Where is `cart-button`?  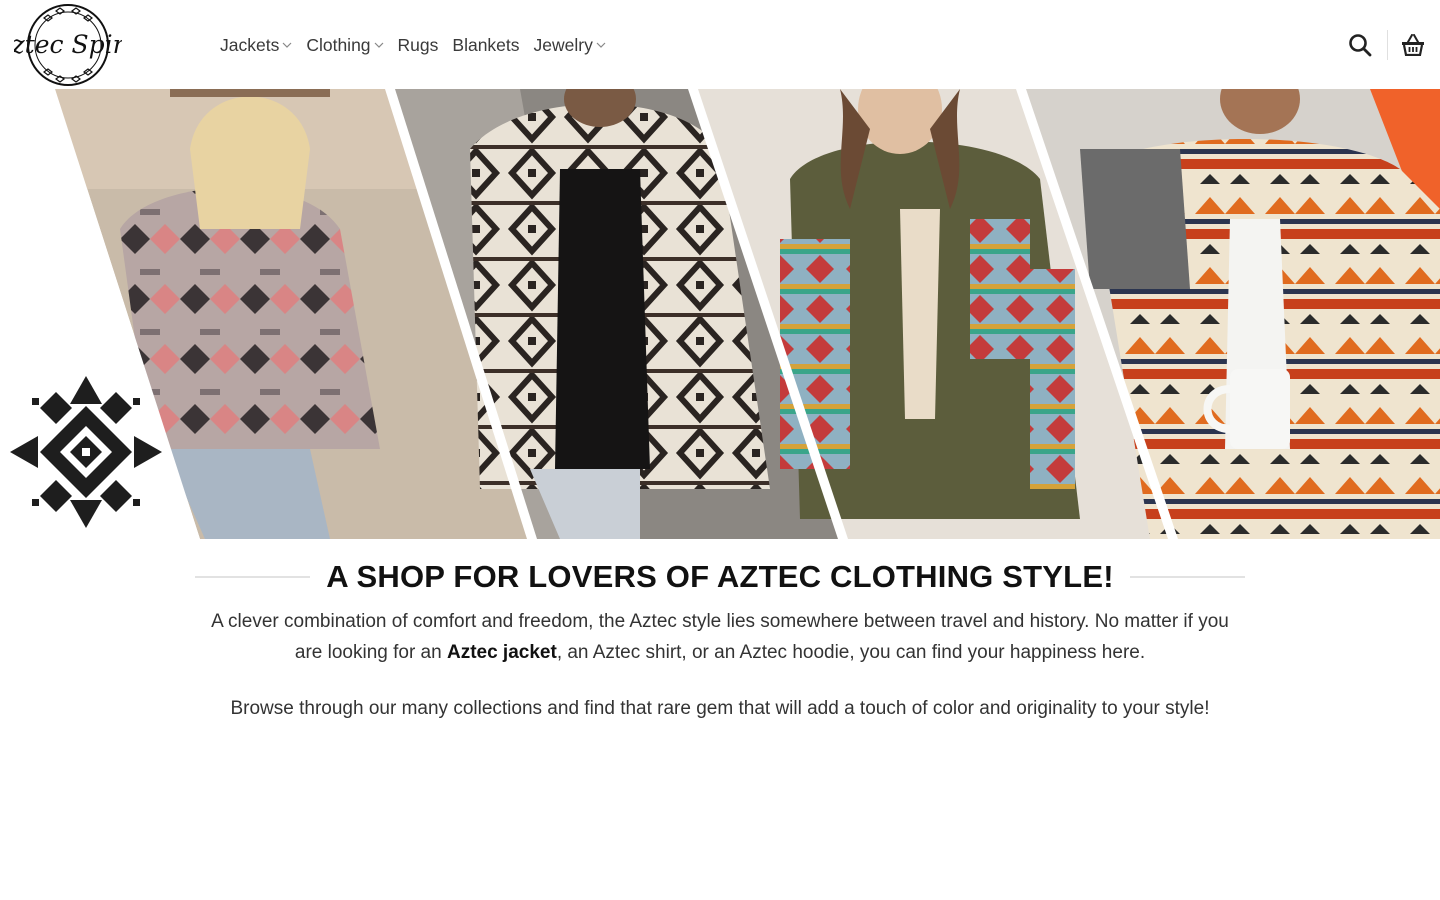
cart-button is located at coordinates (1413, 45).